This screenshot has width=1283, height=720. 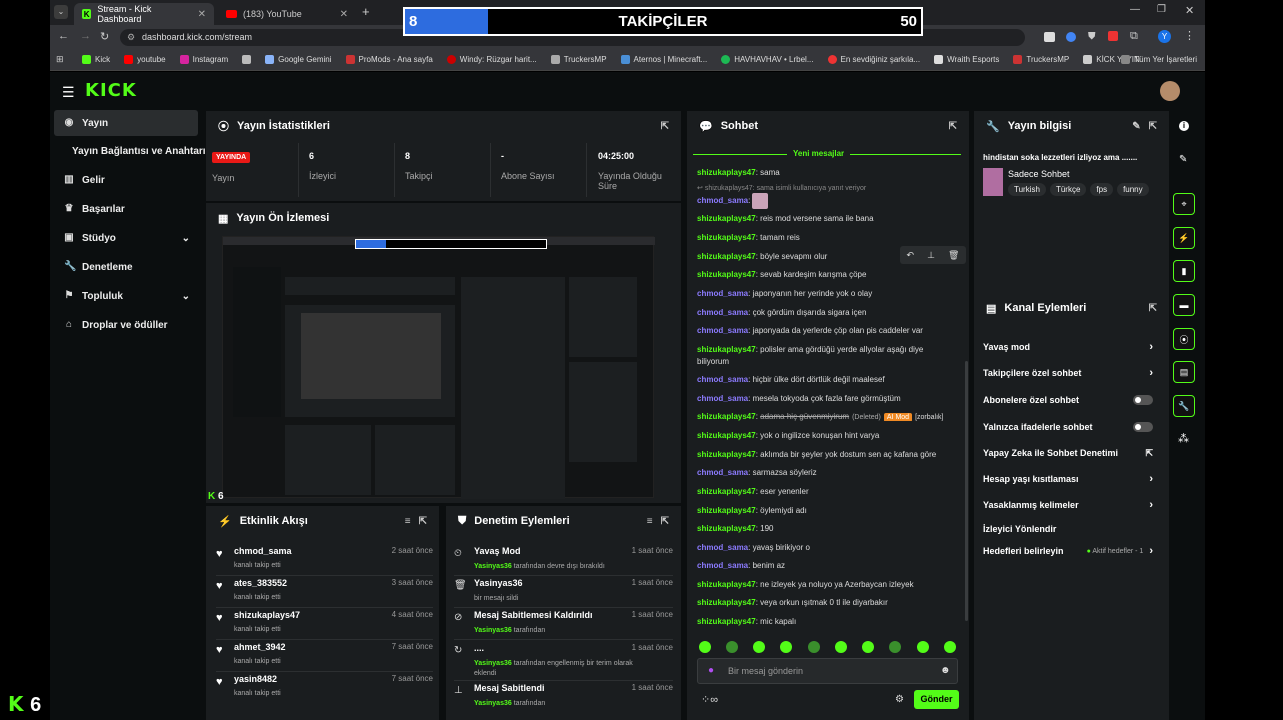 What do you see at coordinates (1184, 305) in the screenshot?
I see `rail-button-chat: ▬` at bounding box center [1184, 305].